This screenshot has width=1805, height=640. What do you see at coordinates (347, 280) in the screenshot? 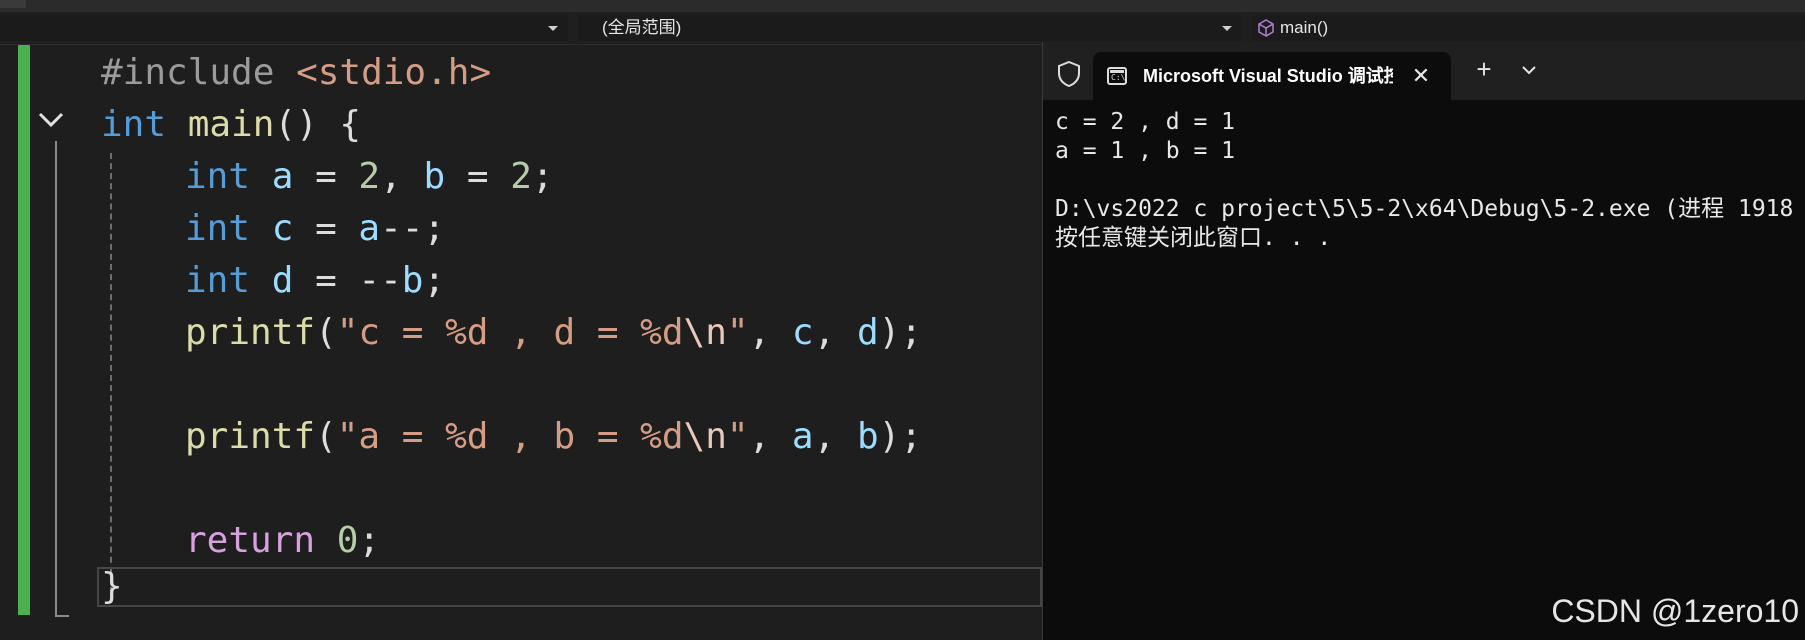
I see `operator-token: = --` at bounding box center [347, 280].